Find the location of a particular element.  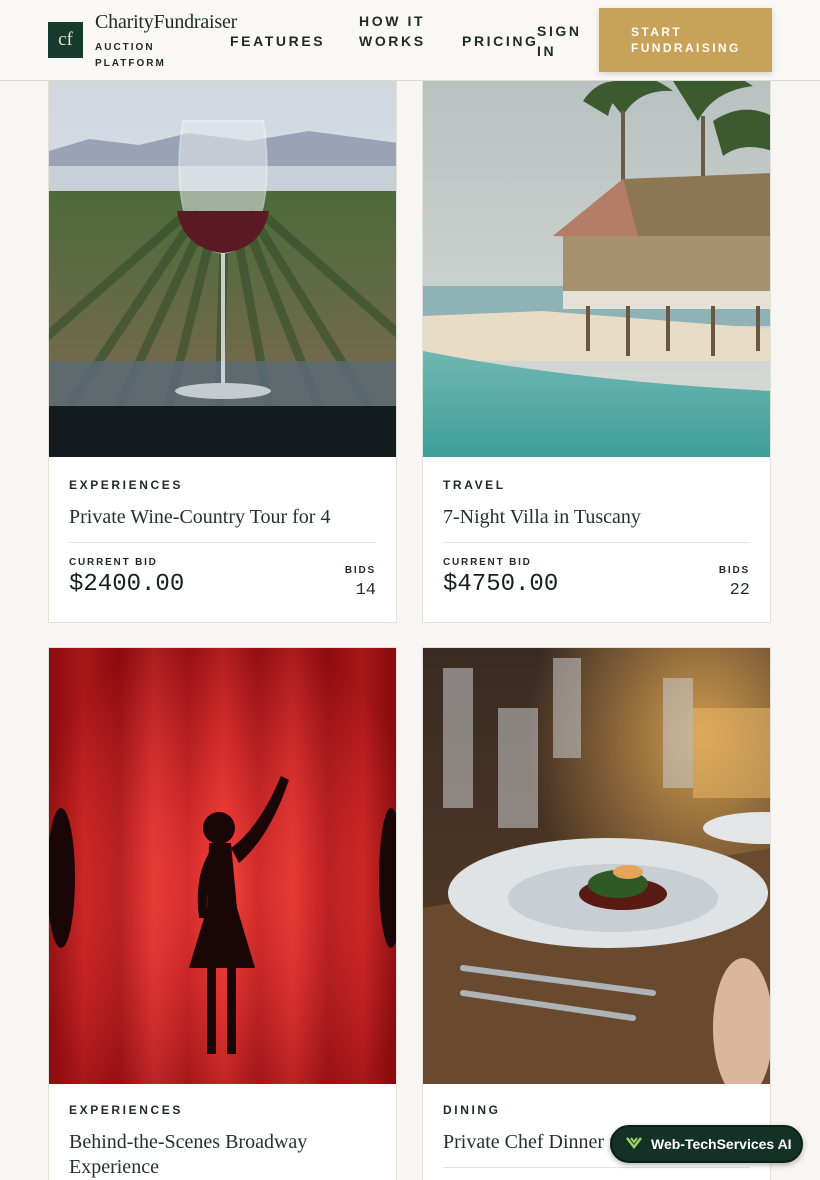

logo-mark: cf is located at coordinates (65, 40).